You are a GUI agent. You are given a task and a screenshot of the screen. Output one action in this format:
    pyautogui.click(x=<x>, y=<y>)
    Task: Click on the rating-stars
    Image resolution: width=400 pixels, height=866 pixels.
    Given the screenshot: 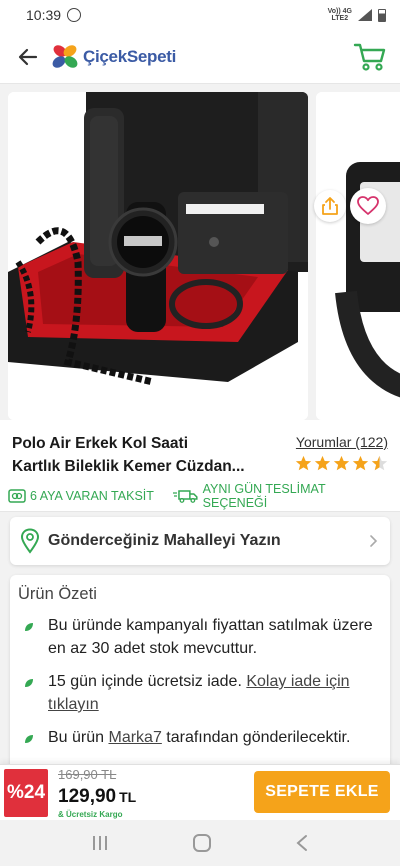 What is the action you would take?
    pyautogui.click(x=341, y=463)
    